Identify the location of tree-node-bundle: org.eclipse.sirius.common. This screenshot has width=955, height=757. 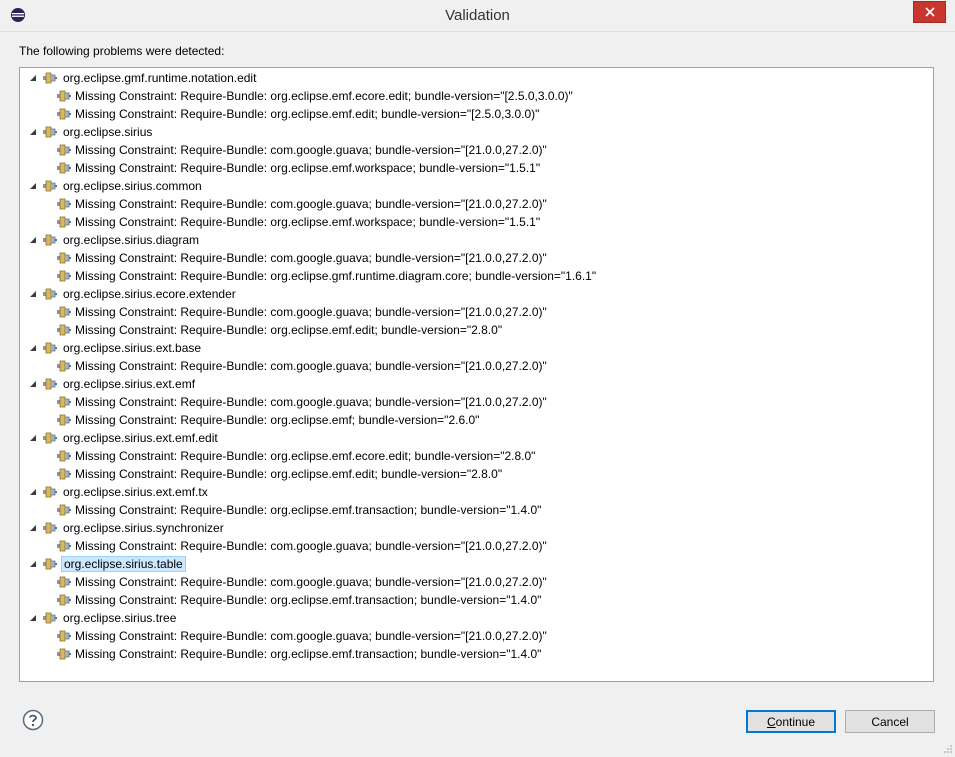
(116, 186).